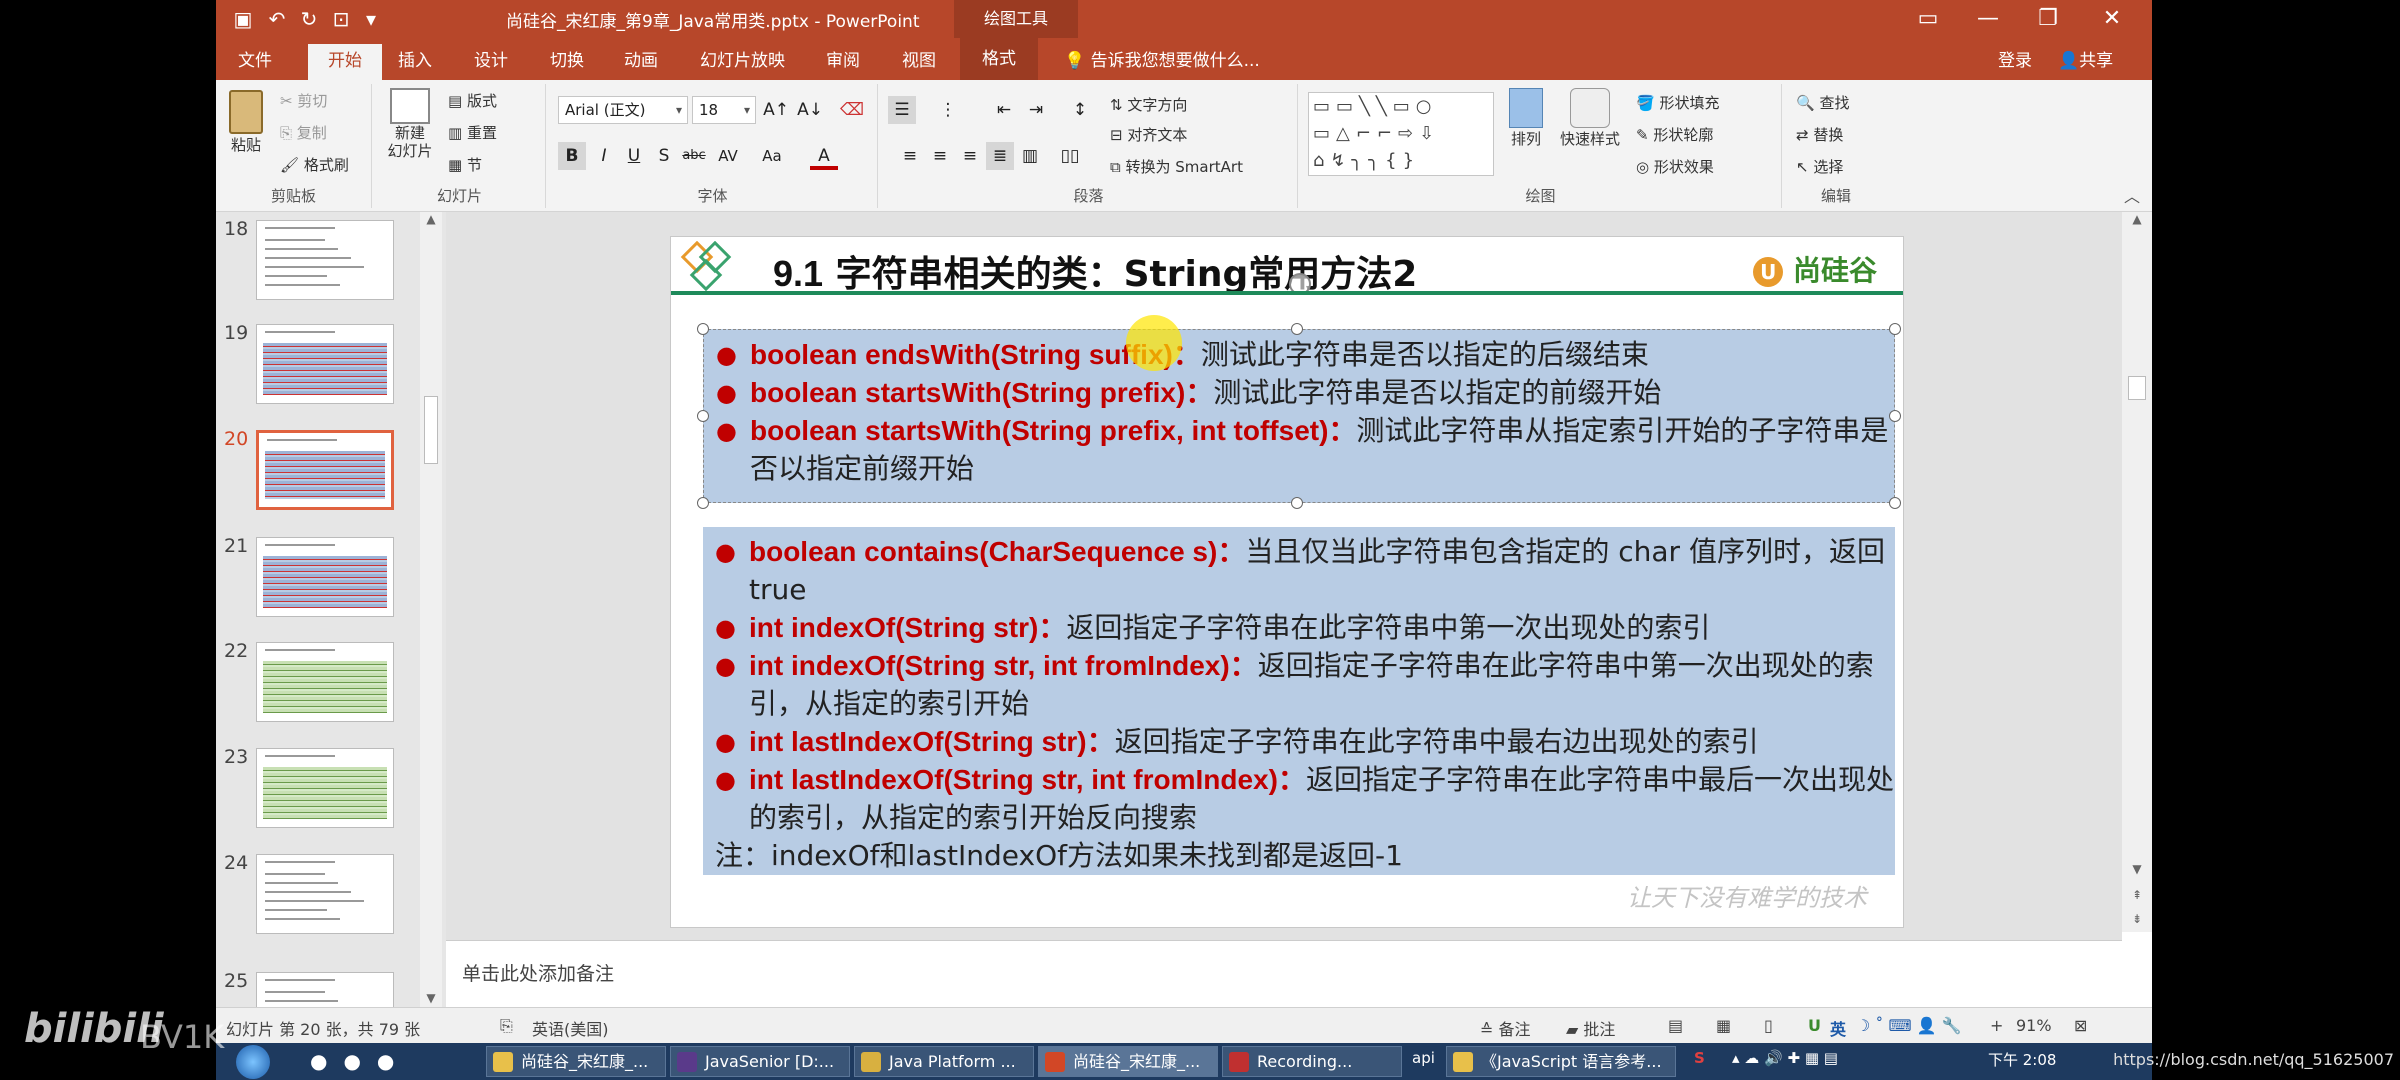  Describe the element at coordinates (431, 998) in the screenshot. I see `scroll-down-icon: ▼` at that location.